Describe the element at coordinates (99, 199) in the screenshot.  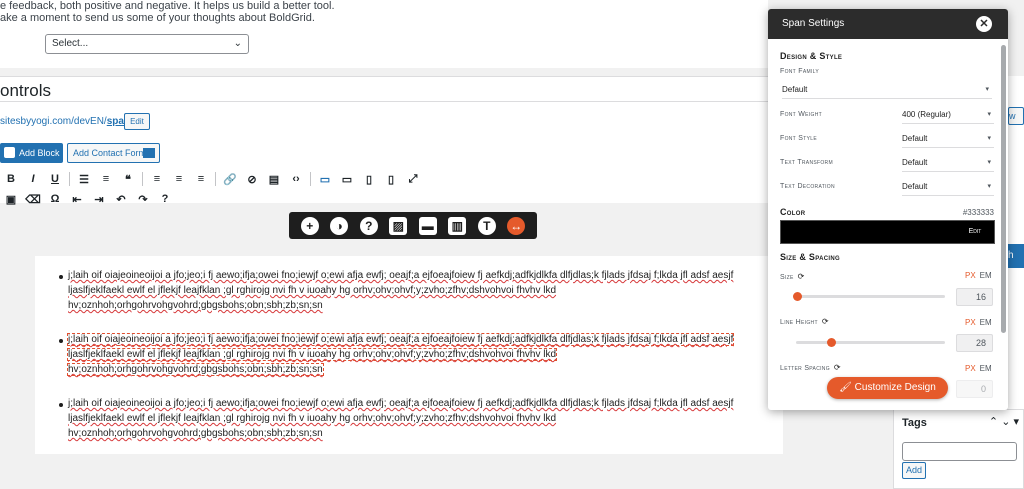
I see `indent-icon: ⇥` at that location.